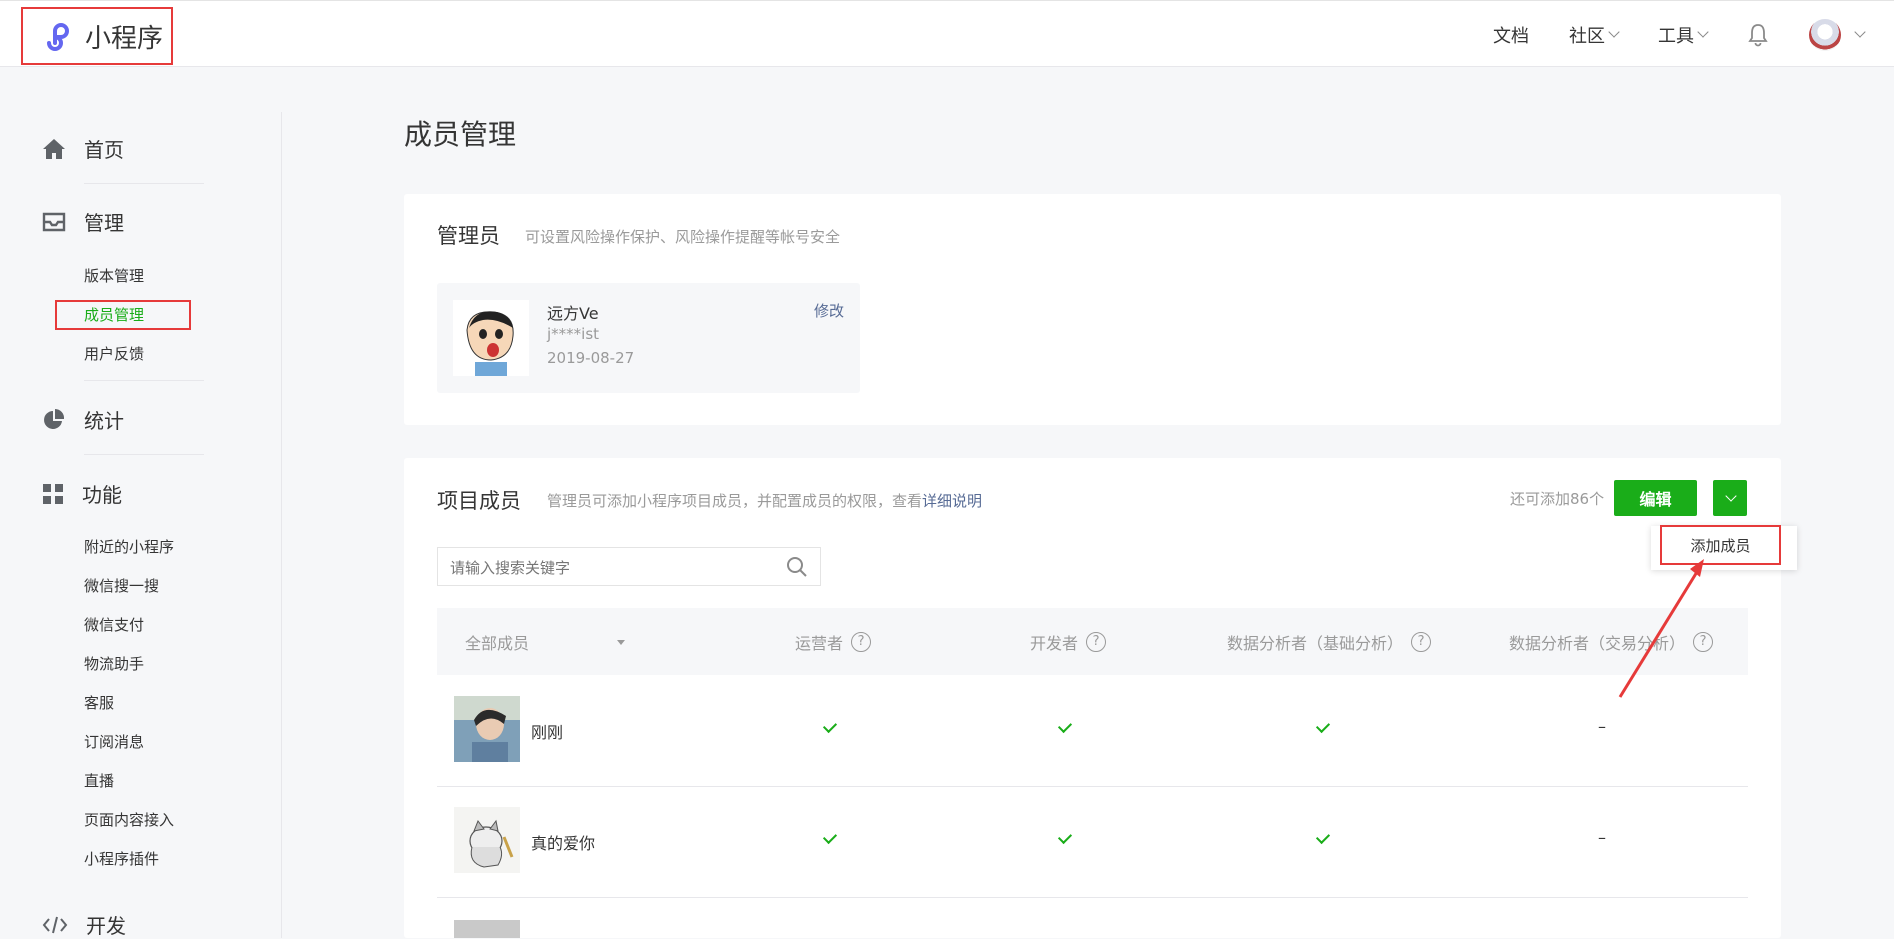 The height and width of the screenshot is (939, 1894). I want to click on sidebar-item-versions: 版本管理, so click(114, 275).